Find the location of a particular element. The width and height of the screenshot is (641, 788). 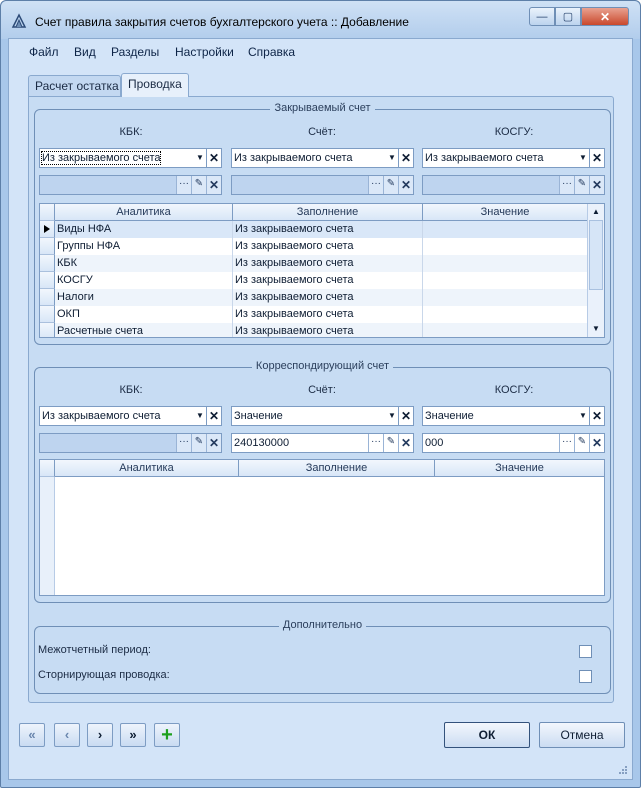

cell-analytics: Группы НФА is located at coordinates (144, 246).